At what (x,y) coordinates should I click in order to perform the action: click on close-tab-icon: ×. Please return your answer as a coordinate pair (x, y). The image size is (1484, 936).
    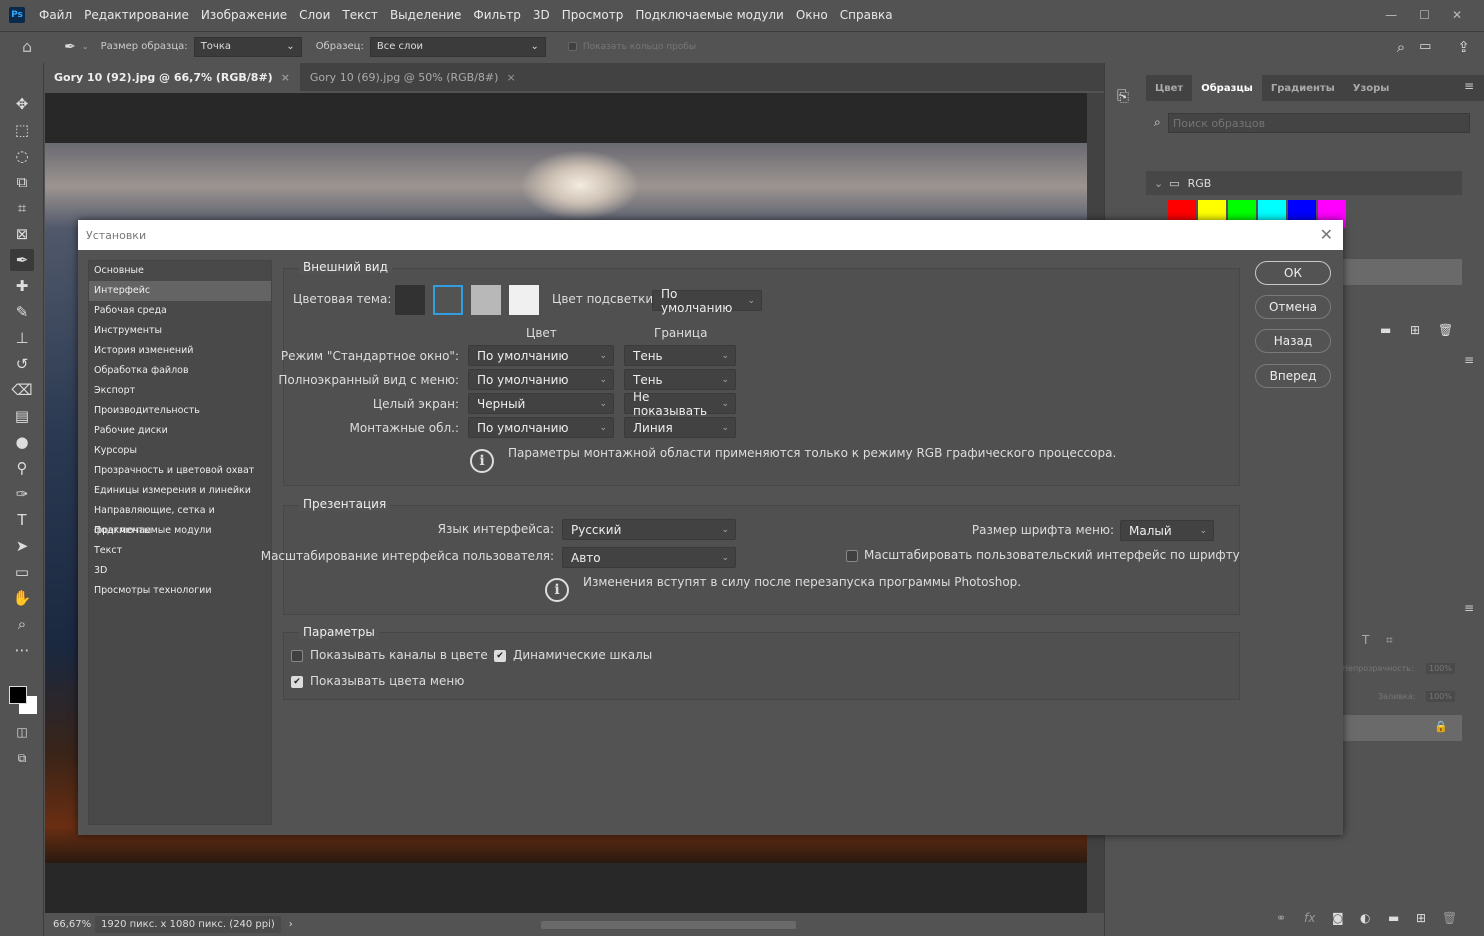
    Looking at the image, I should click on (510, 77).